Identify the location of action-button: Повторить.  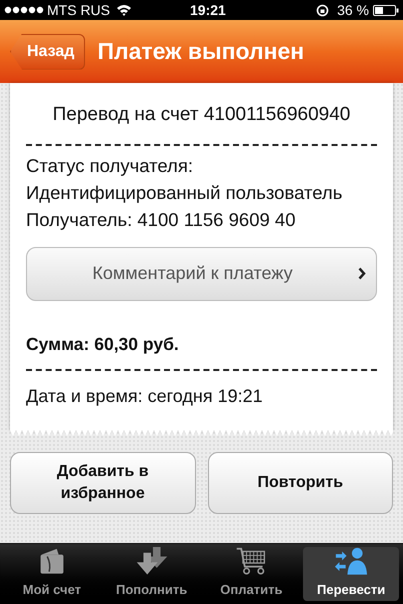
(300, 483).